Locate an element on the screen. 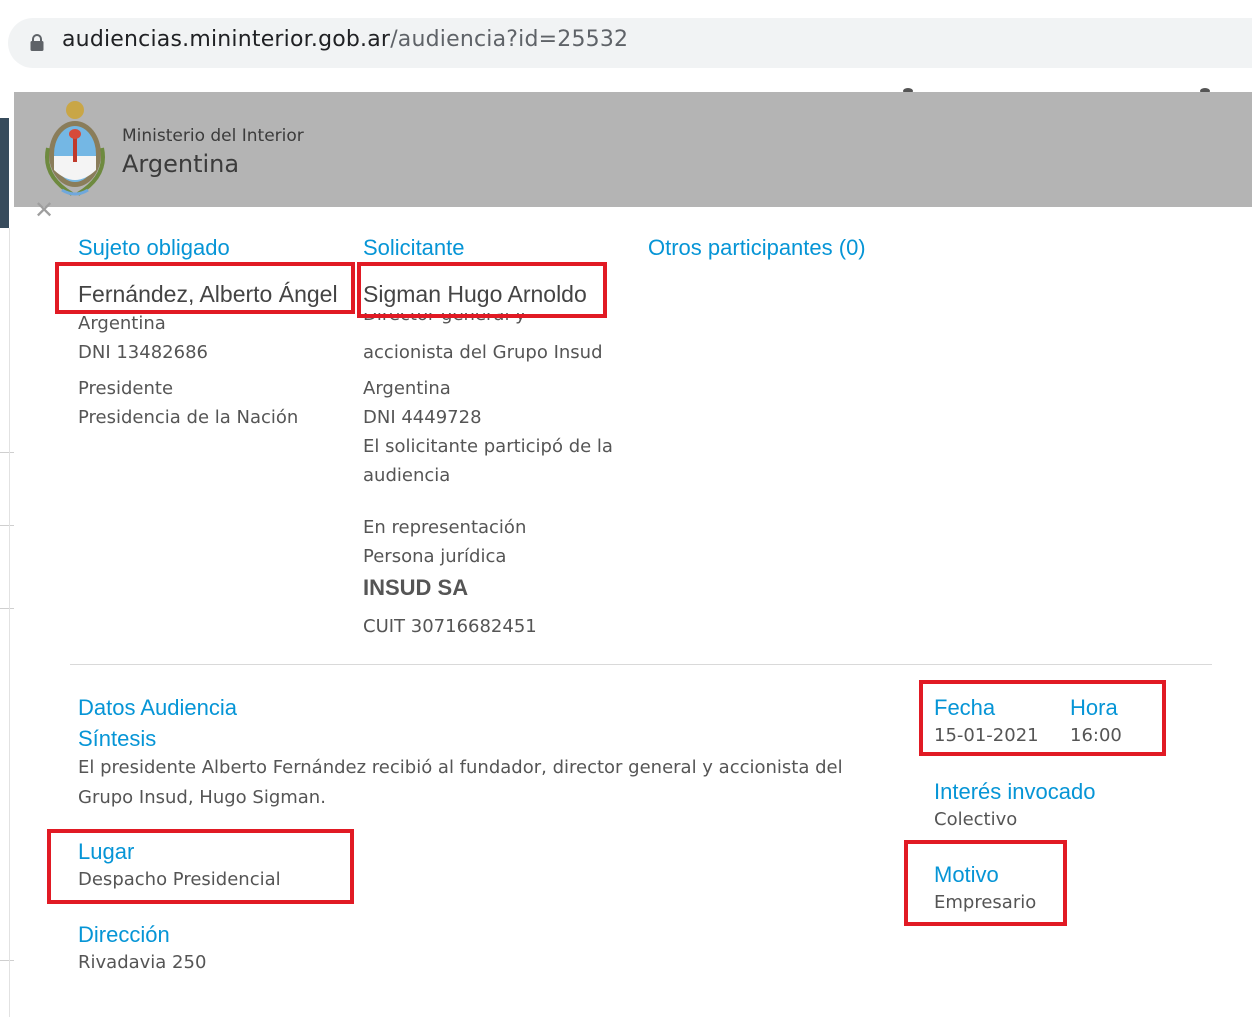  solicitante-participation-line2: audiencia is located at coordinates (407, 475).